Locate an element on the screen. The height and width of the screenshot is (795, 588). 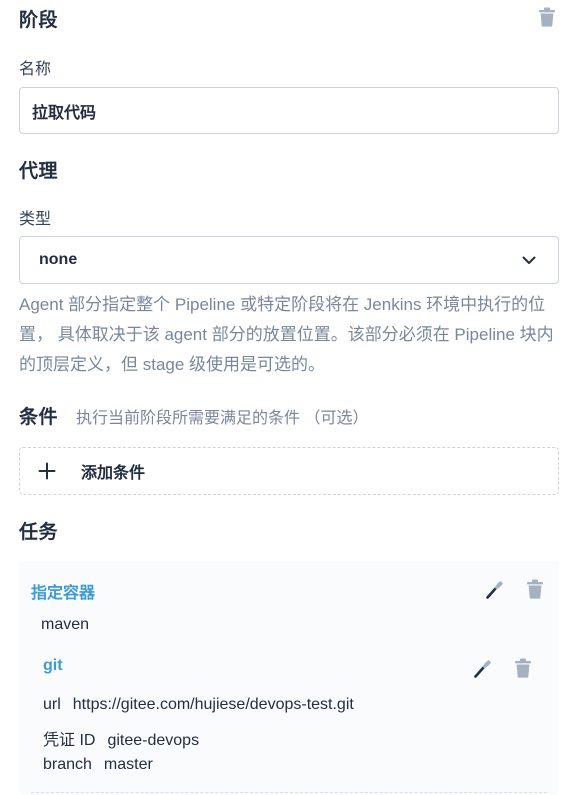
stage-name-value: 拉取代码 is located at coordinates (64, 113).